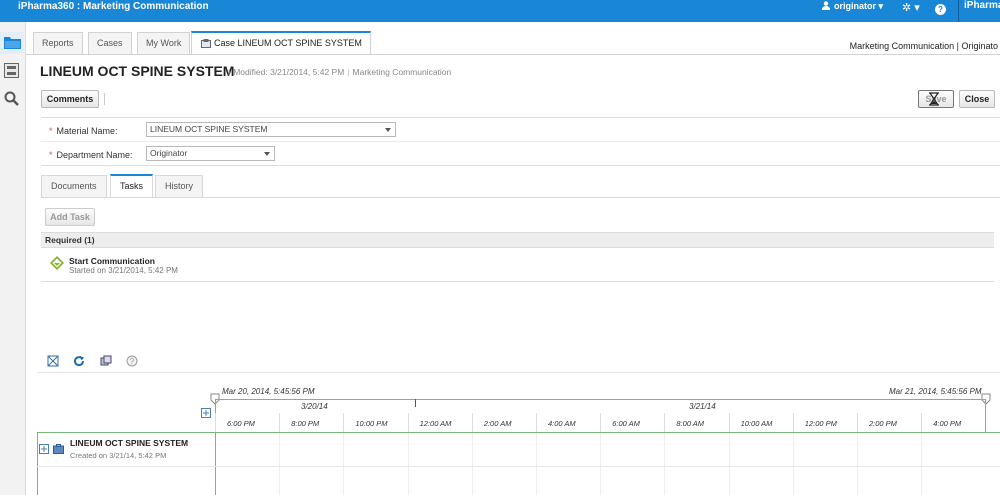  What do you see at coordinates (402, 72) in the screenshot?
I see `solution-name: Marketing Communication` at bounding box center [402, 72].